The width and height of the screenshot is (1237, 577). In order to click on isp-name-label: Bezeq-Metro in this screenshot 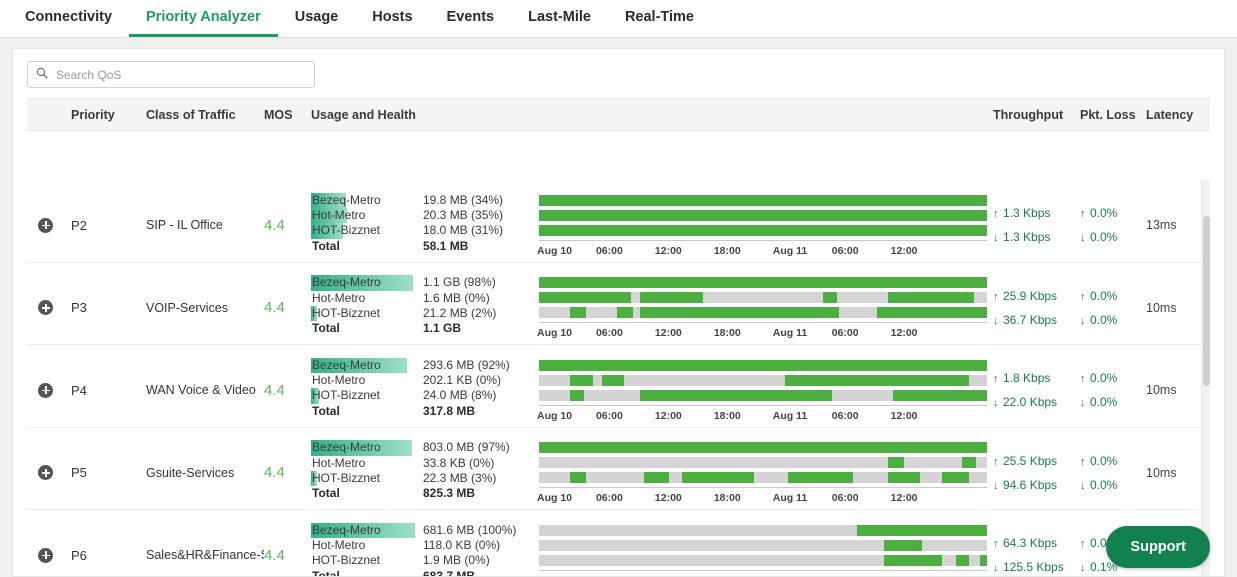, I will do `click(346, 199)`.